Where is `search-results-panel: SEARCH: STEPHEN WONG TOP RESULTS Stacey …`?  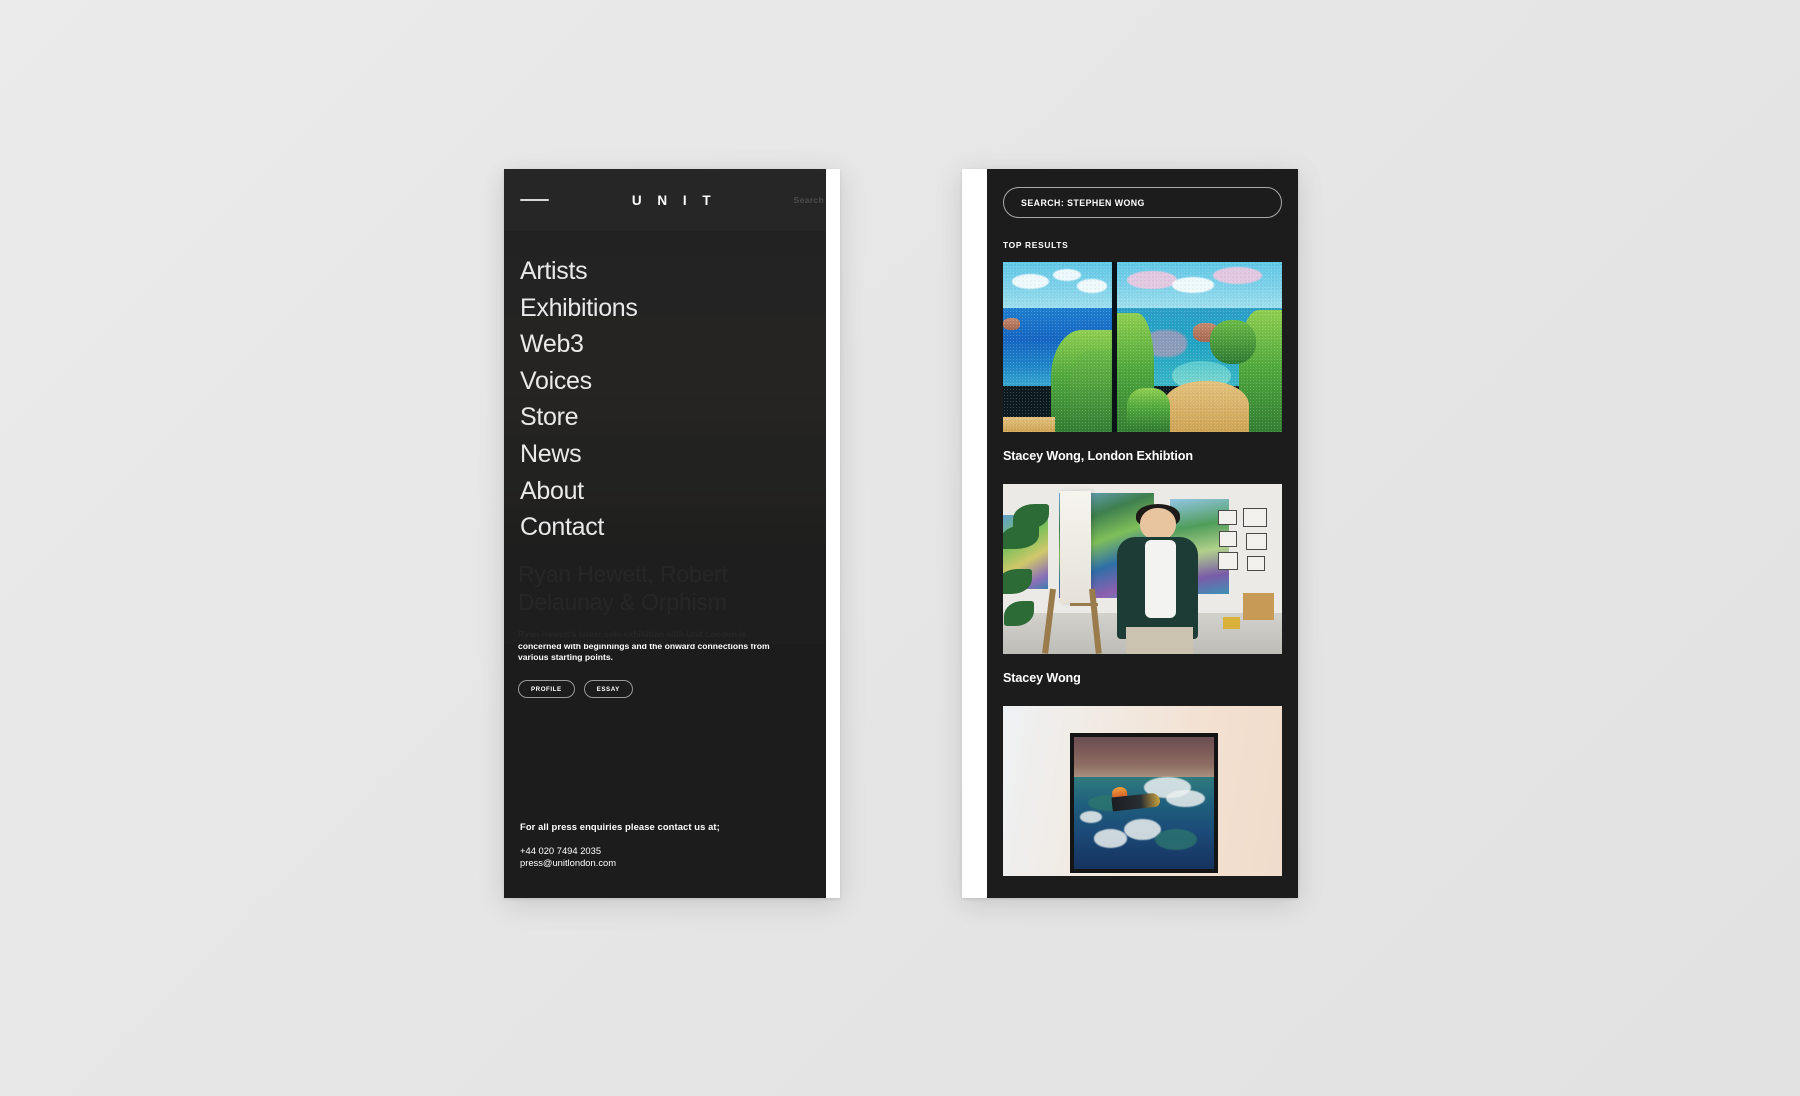 search-results-panel: SEARCH: STEPHEN WONG TOP RESULTS Stacey … is located at coordinates (1142, 533).